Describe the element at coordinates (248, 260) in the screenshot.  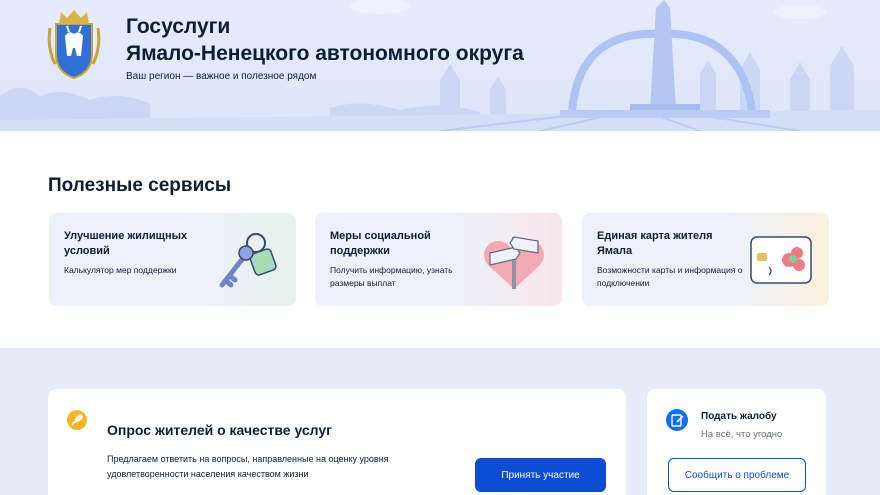
I see `keys-icon` at that location.